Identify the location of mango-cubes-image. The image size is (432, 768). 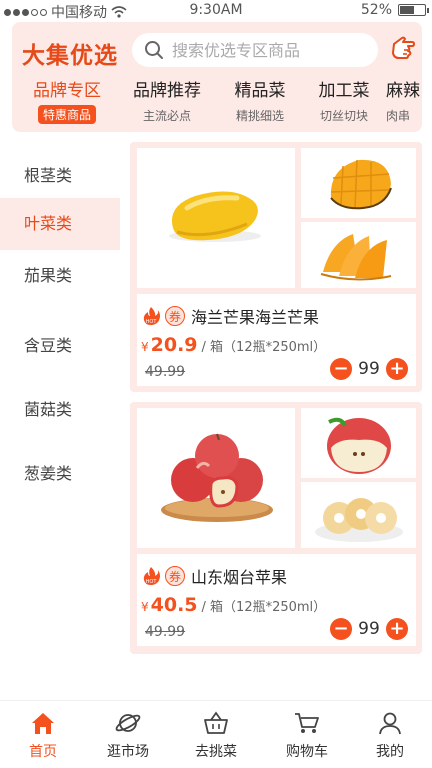
(361, 184).